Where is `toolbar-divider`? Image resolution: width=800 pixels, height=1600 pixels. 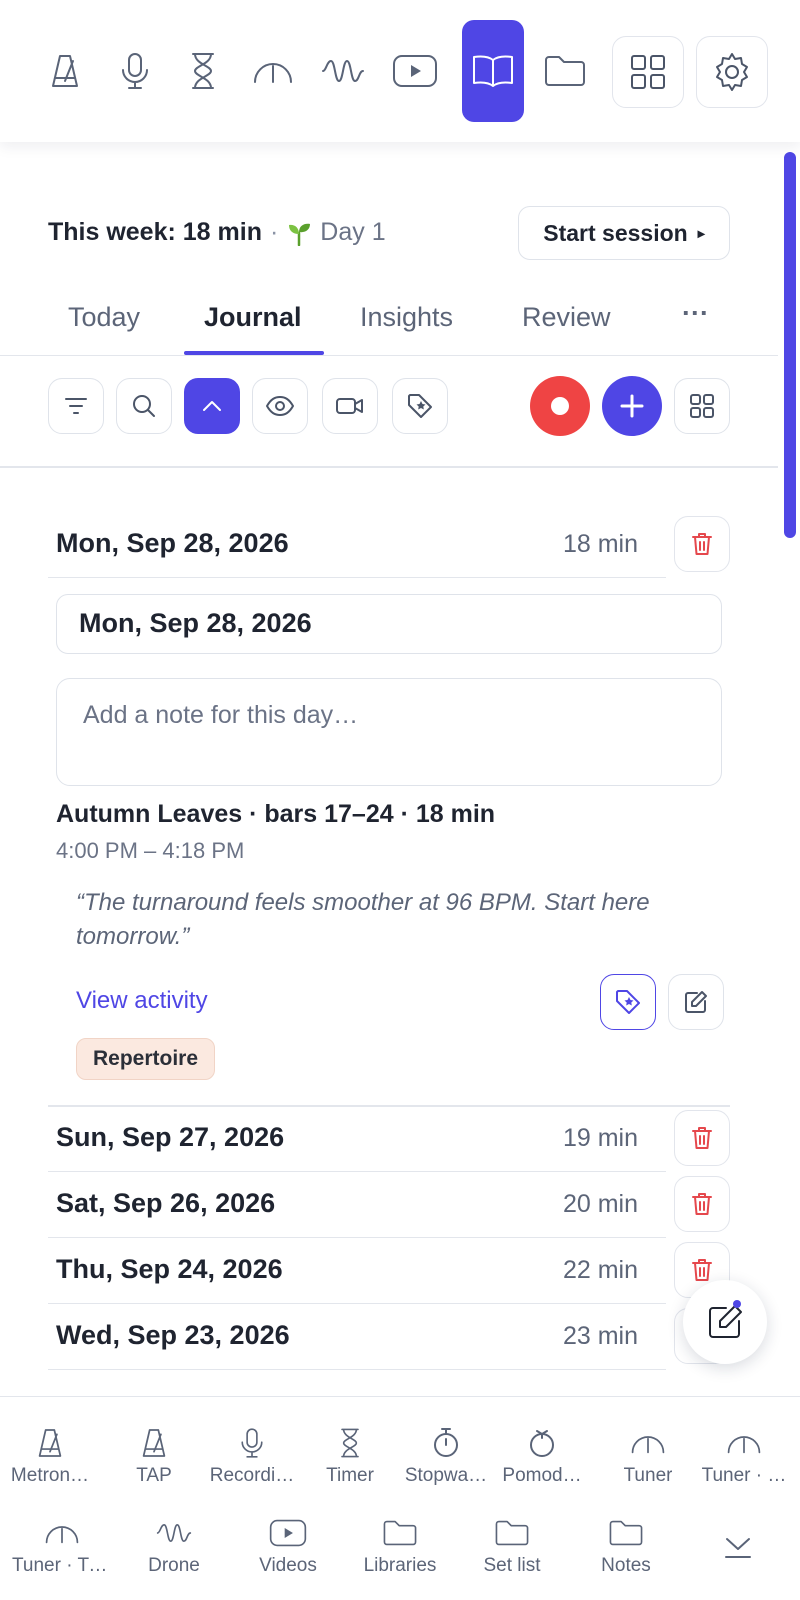
toolbar-divider is located at coordinates (389, 467).